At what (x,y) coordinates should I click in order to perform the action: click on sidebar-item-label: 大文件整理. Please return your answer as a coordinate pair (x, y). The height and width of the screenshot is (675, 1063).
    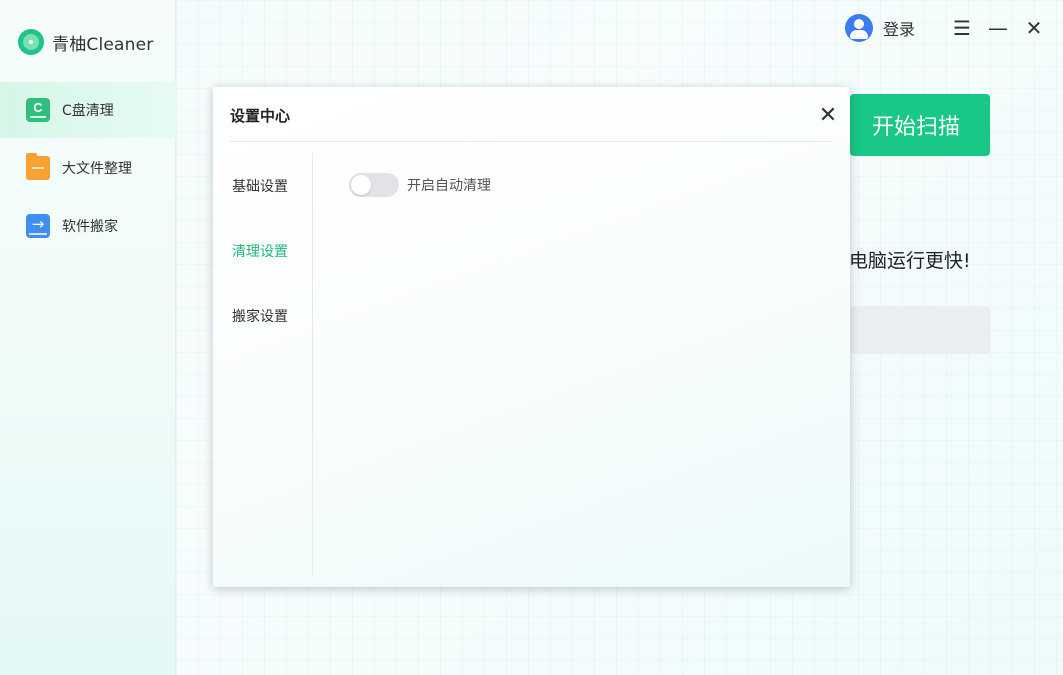
    Looking at the image, I should click on (97, 169).